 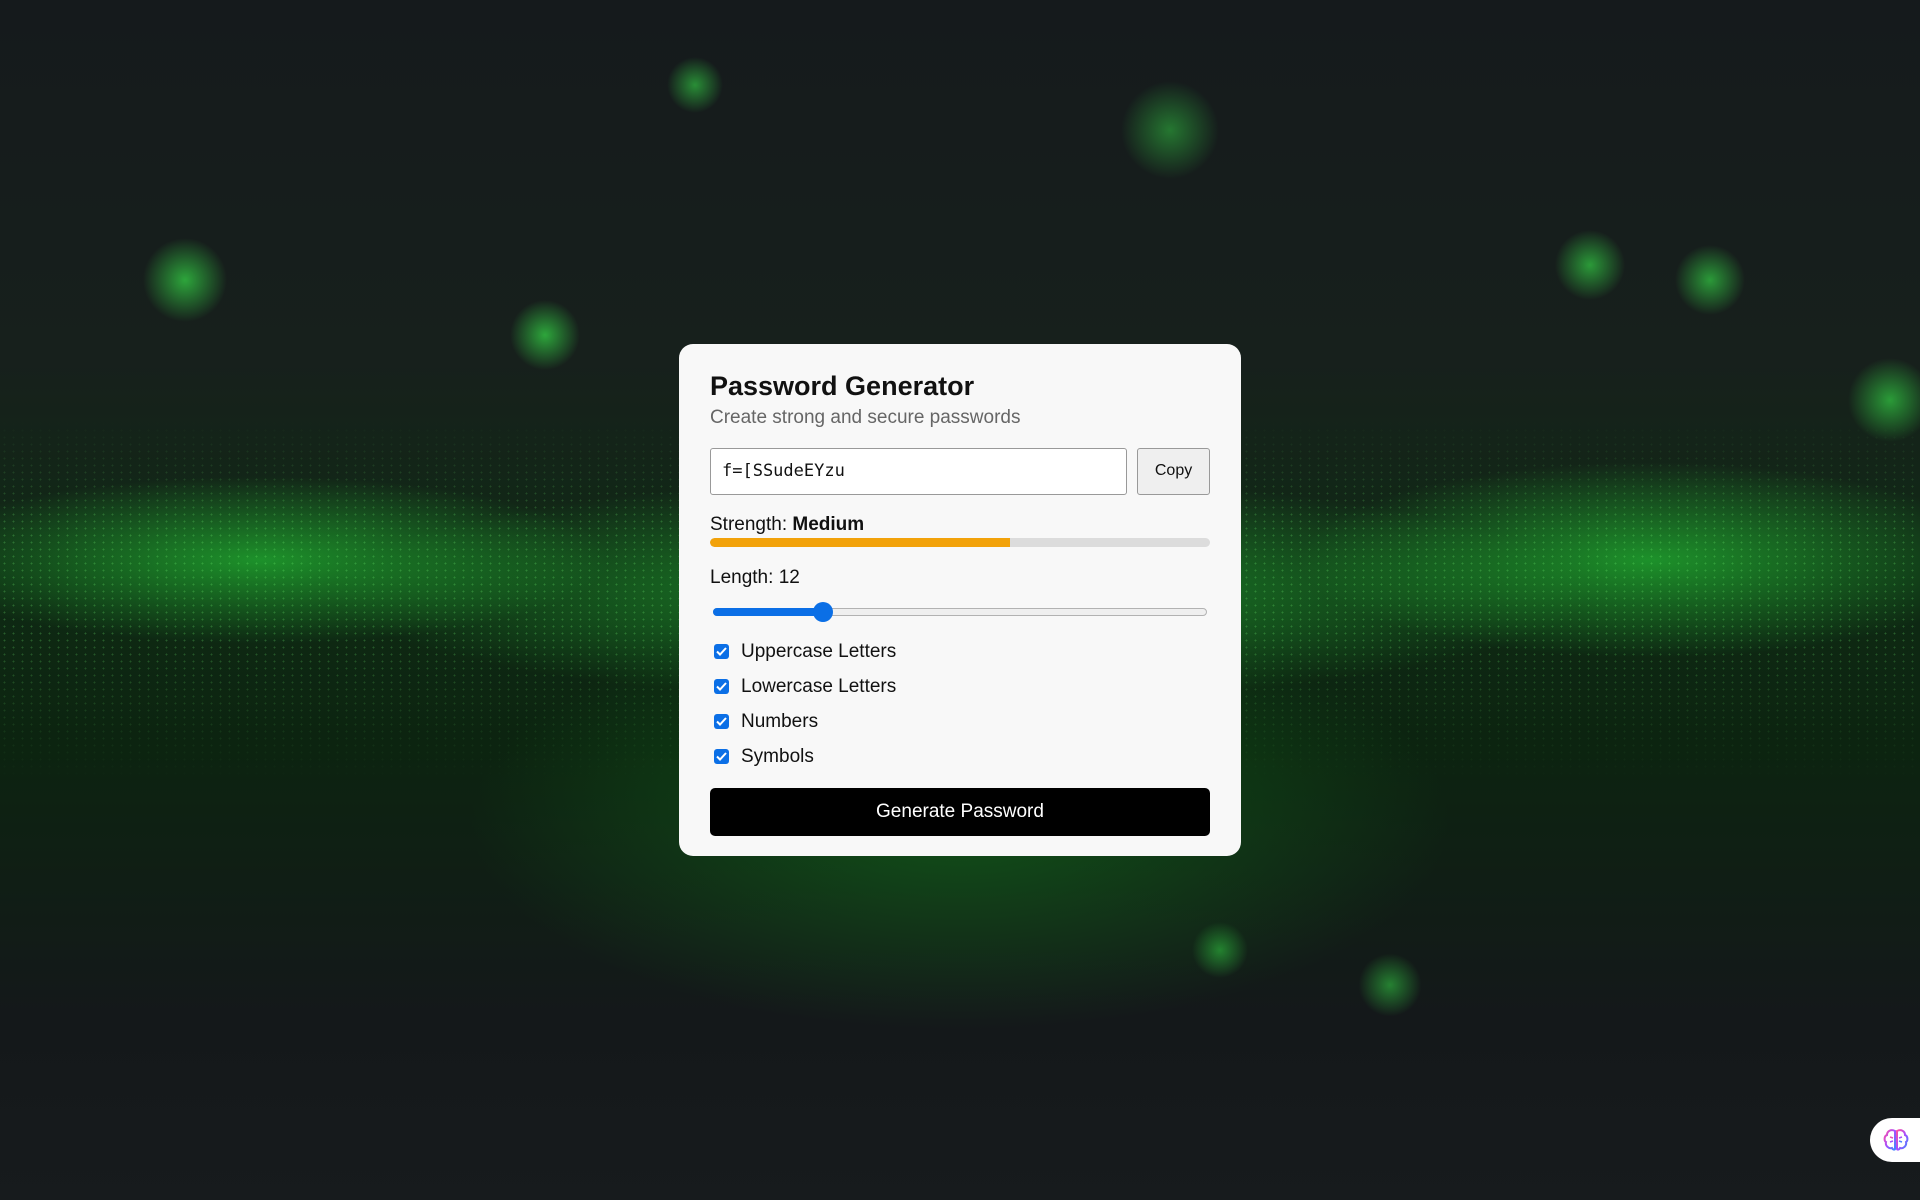 What do you see at coordinates (960, 812) in the screenshot?
I see `generate-password-button: Generate Password` at bounding box center [960, 812].